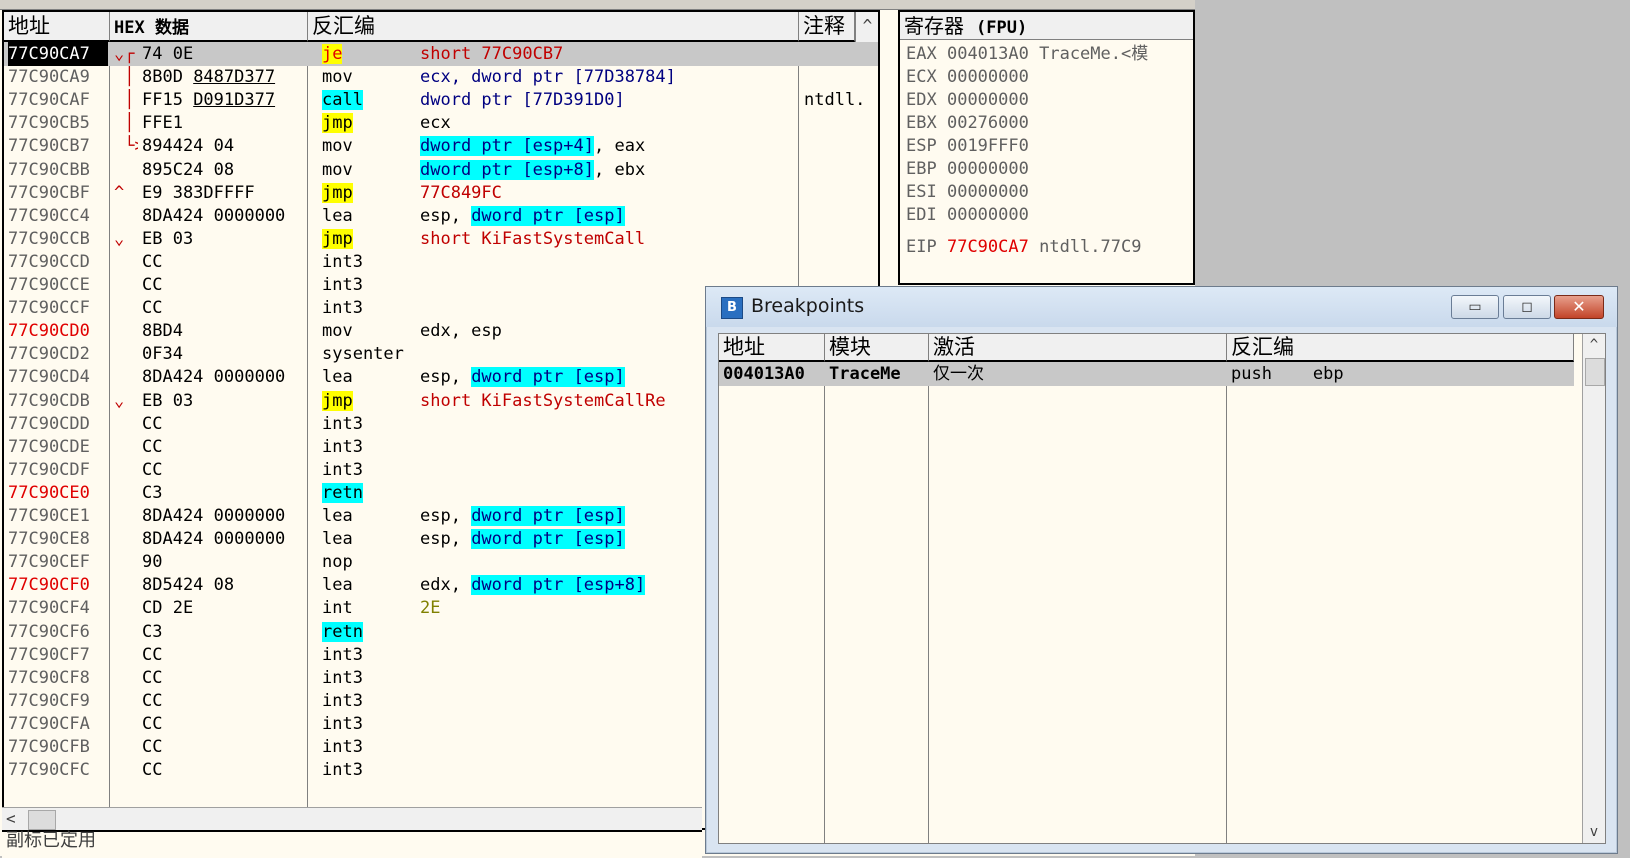 The image size is (1630, 858). Describe the element at coordinates (921, 215) in the screenshot. I see `register-name: EDI` at that location.